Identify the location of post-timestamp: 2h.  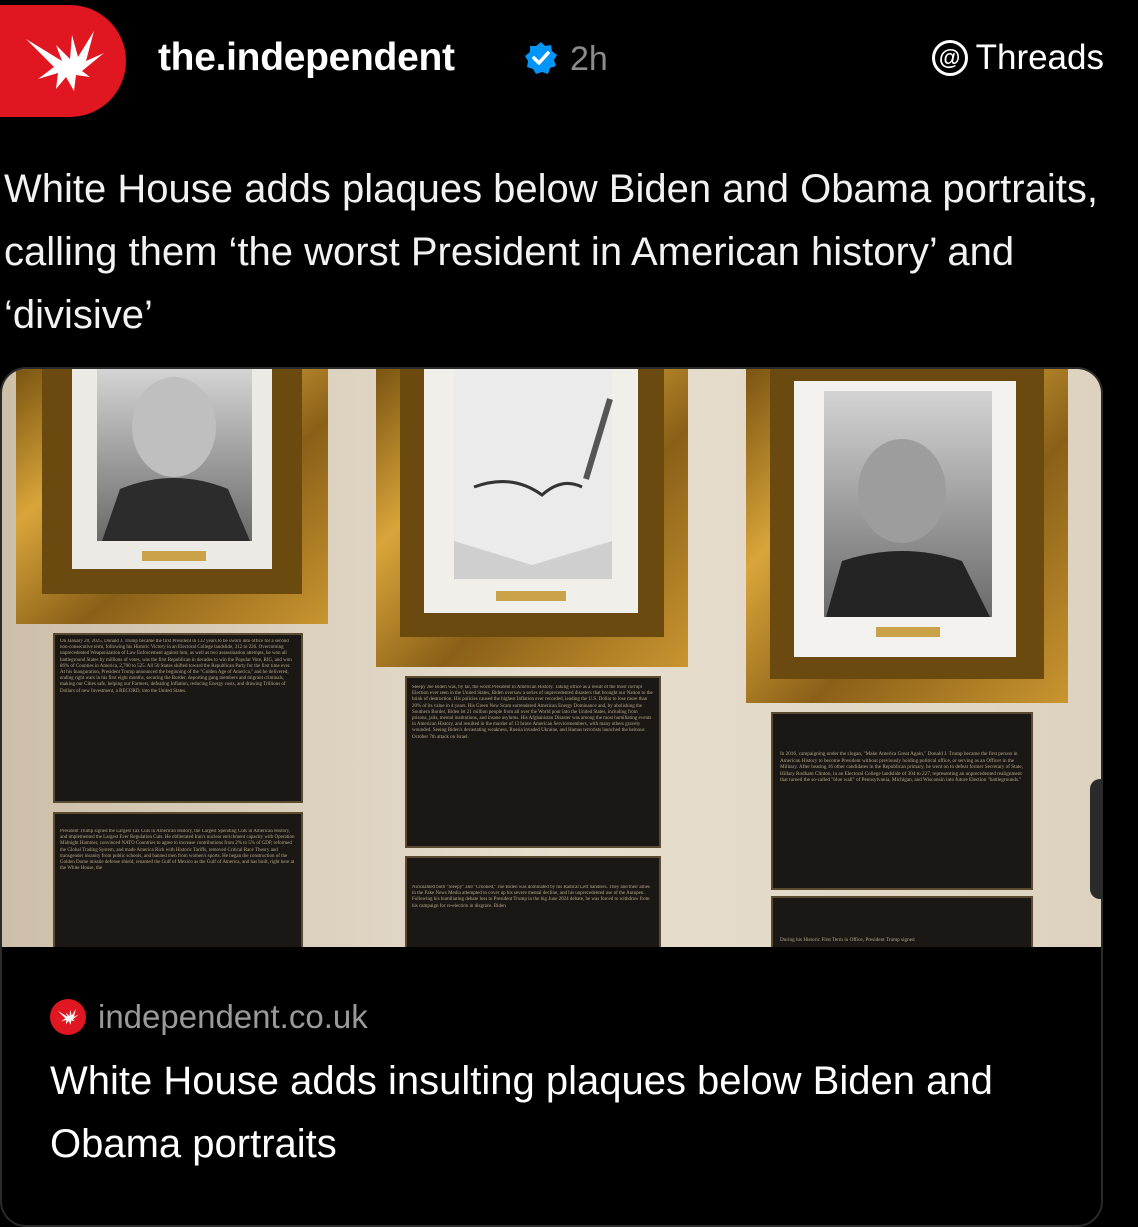
(589, 59).